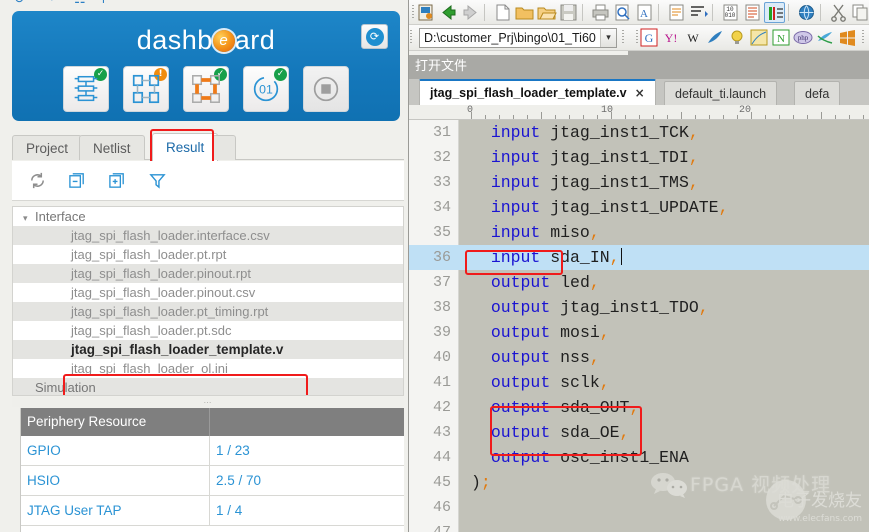 The height and width of the screenshot is (532, 869). Describe the element at coordinates (859, 12) in the screenshot. I see `copy-icon` at that location.